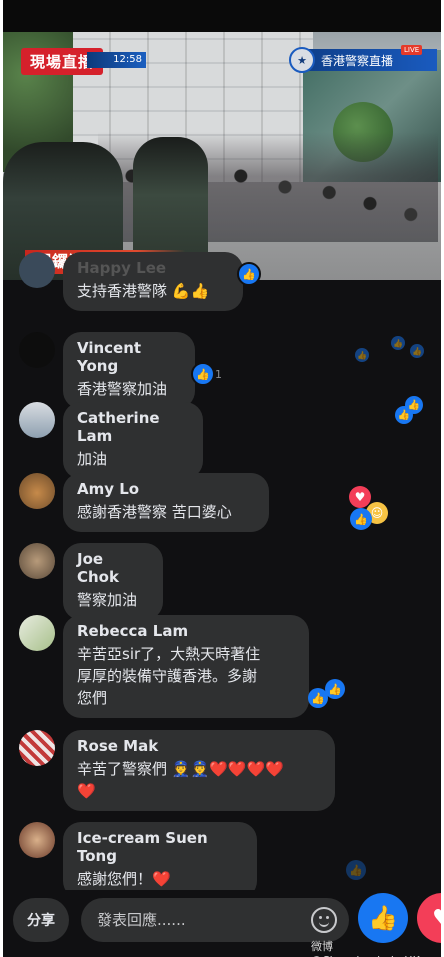  Describe the element at coordinates (357, 60) in the screenshot. I see `channel-name: 香港警察直播` at that location.